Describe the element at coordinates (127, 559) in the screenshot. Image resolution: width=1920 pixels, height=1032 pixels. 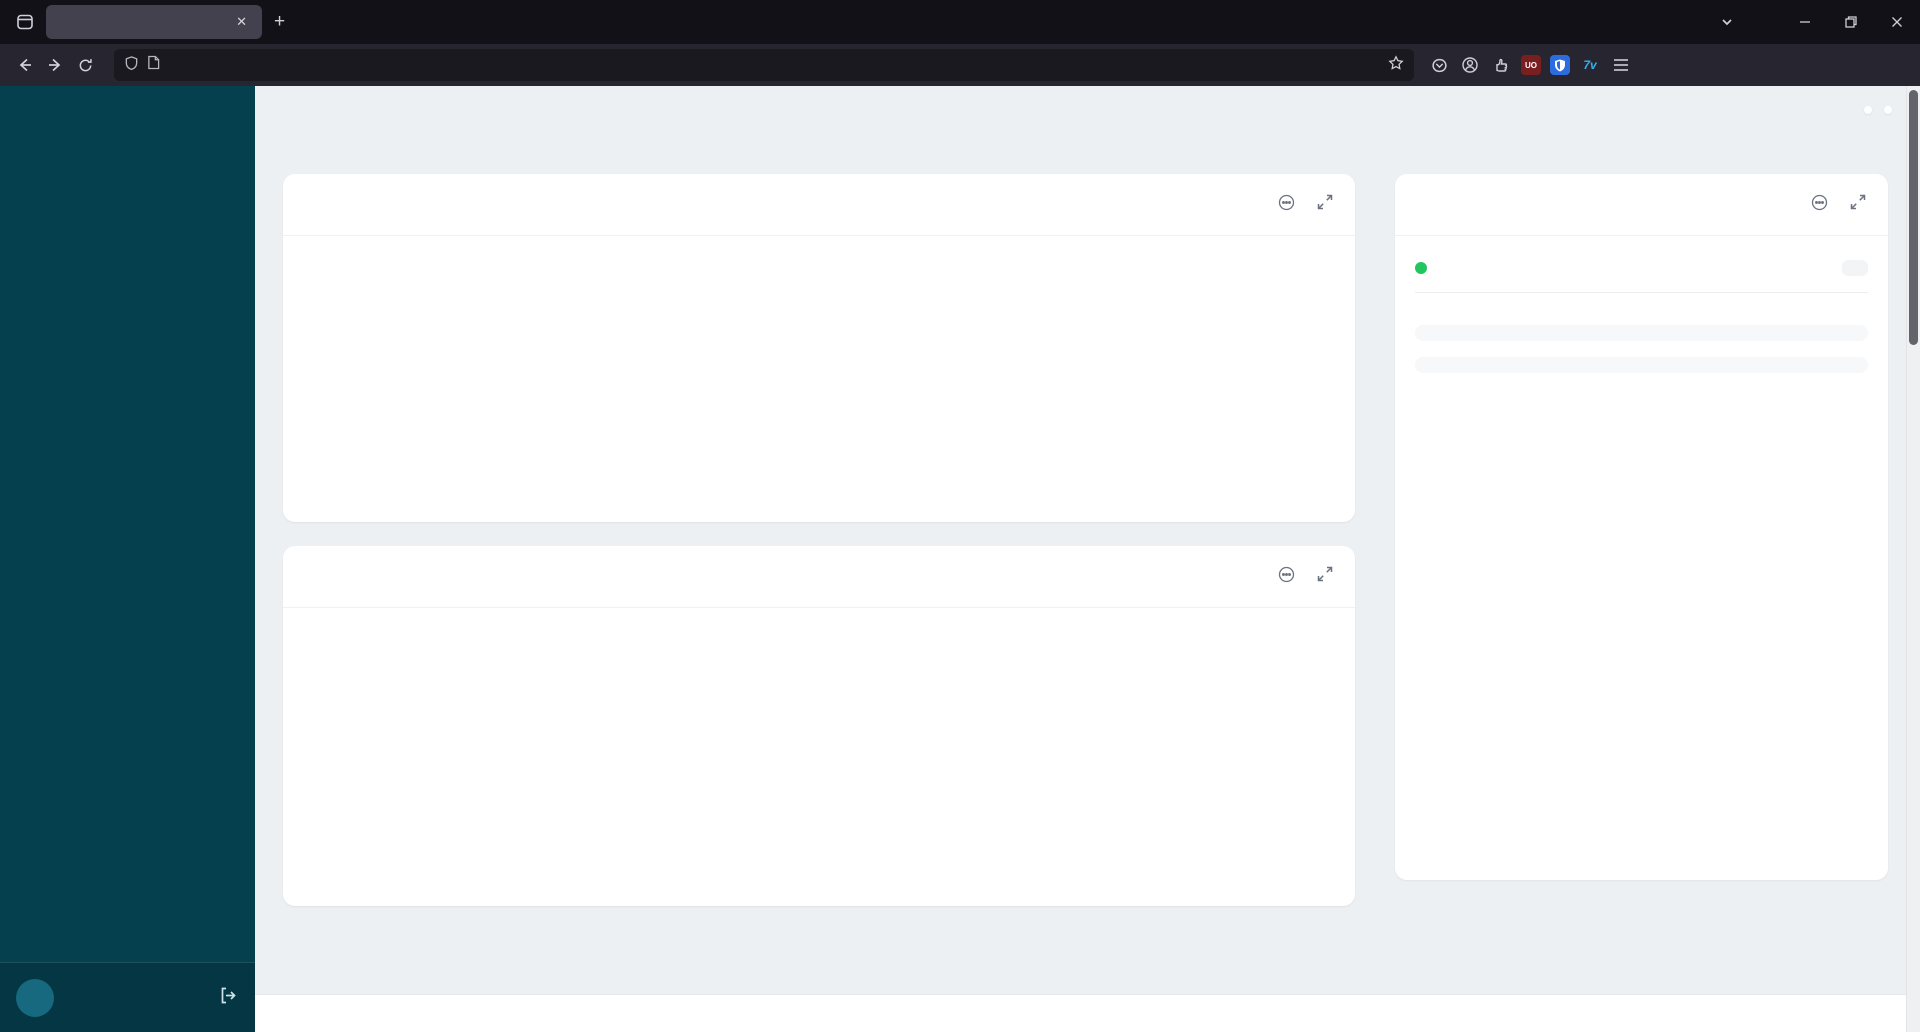
I see `sidebar` at that location.